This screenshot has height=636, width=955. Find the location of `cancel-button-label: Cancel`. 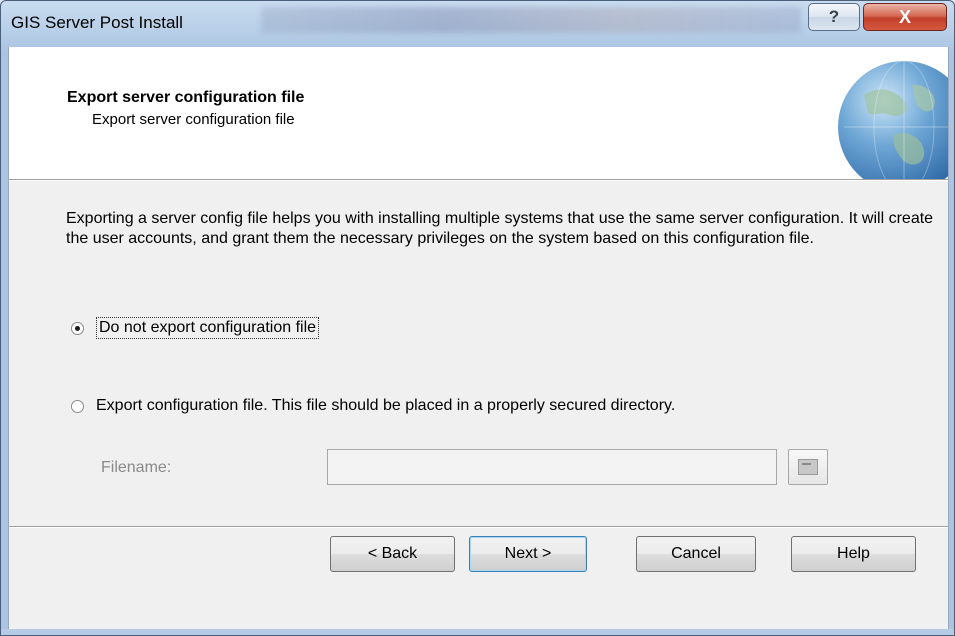

cancel-button-label: Cancel is located at coordinates (696, 553).